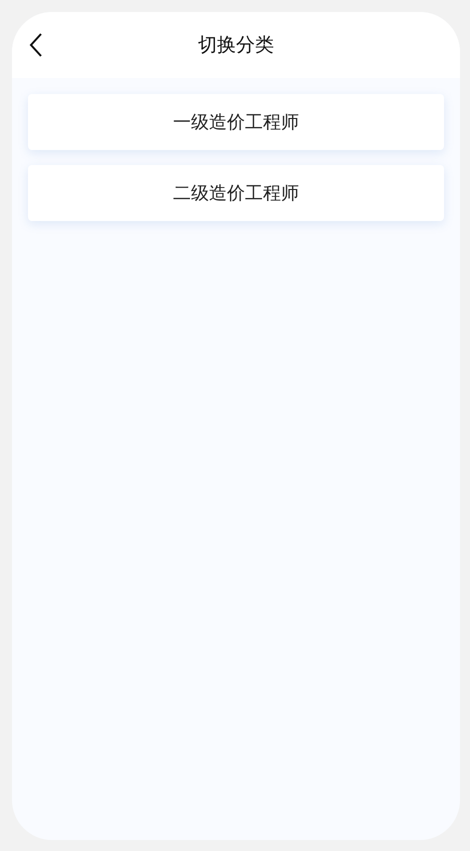  Describe the element at coordinates (236, 122) in the screenshot. I see `category-item: 一级造价工程师` at that location.